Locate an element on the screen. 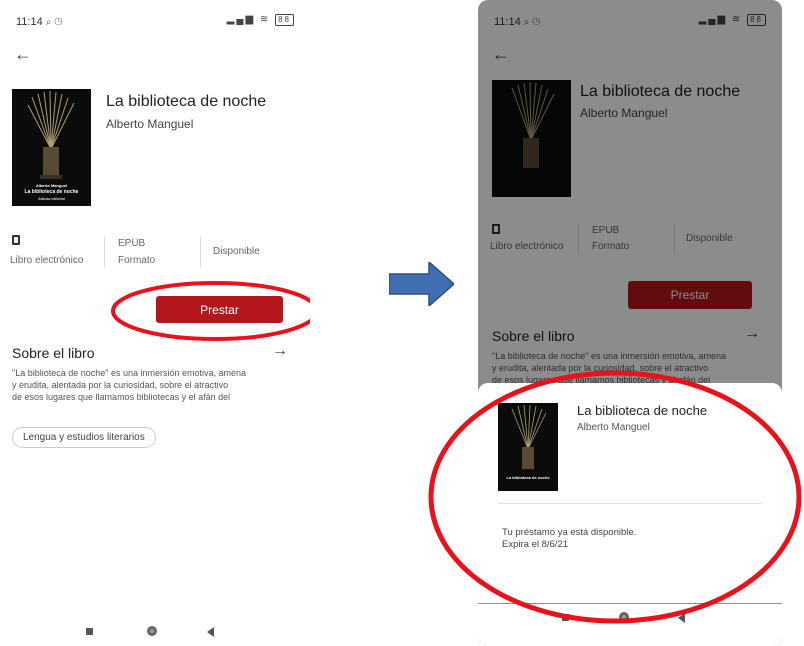  transition-arrow-icon is located at coordinates (421, 284).